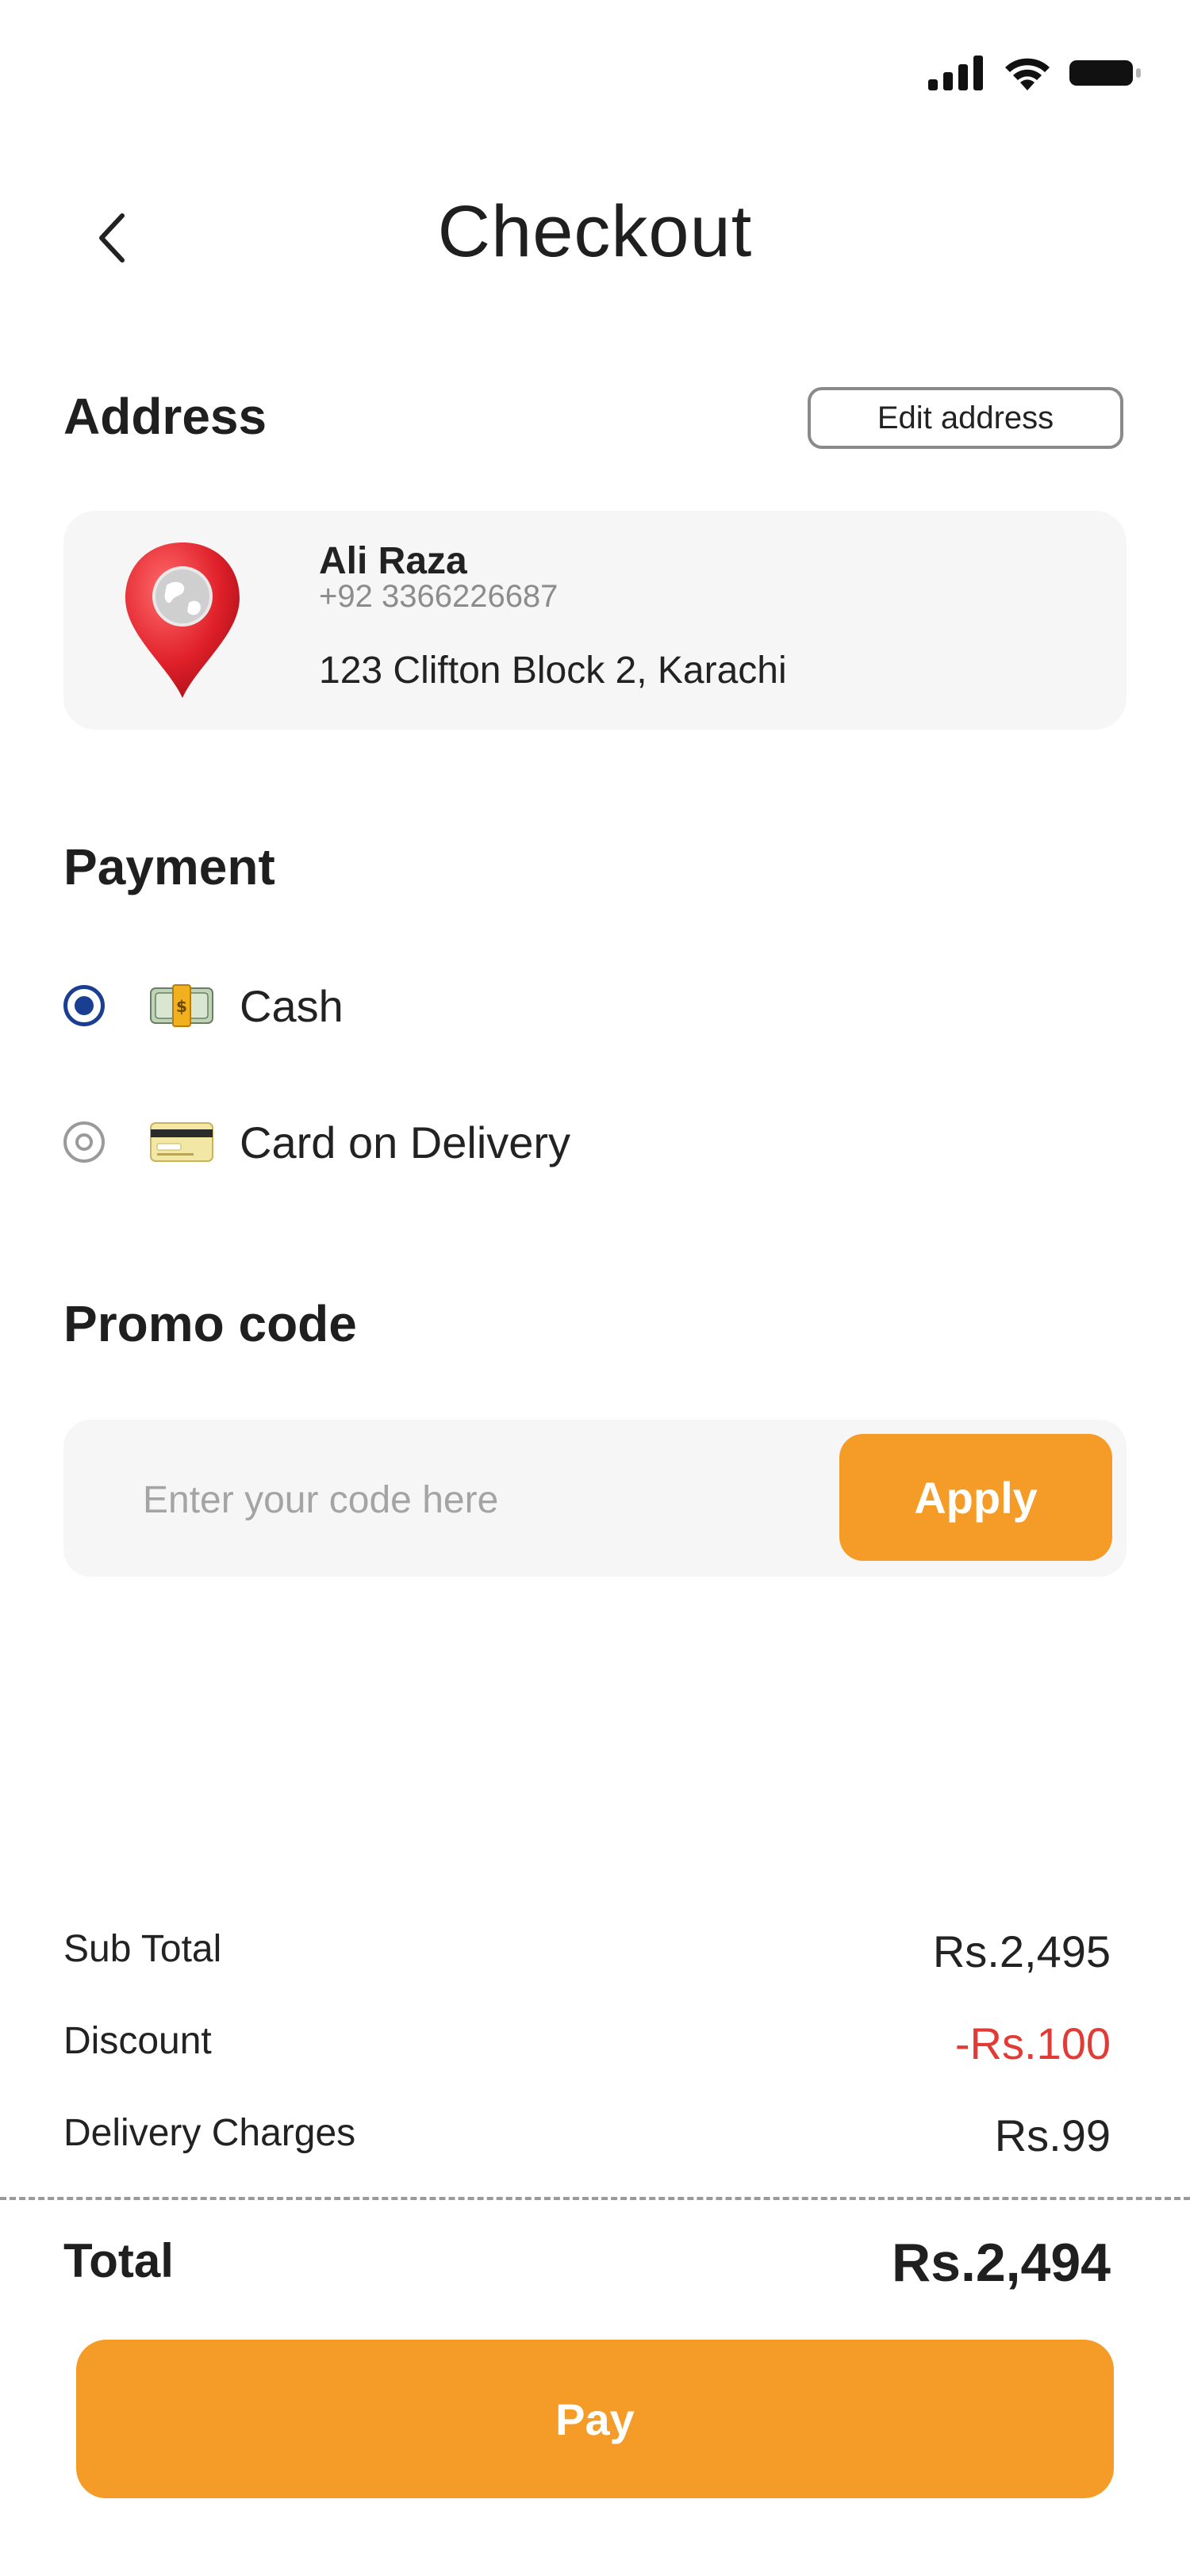 The image size is (1190, 2576). I want to click on credit-card-icon, so click(181, 1142).